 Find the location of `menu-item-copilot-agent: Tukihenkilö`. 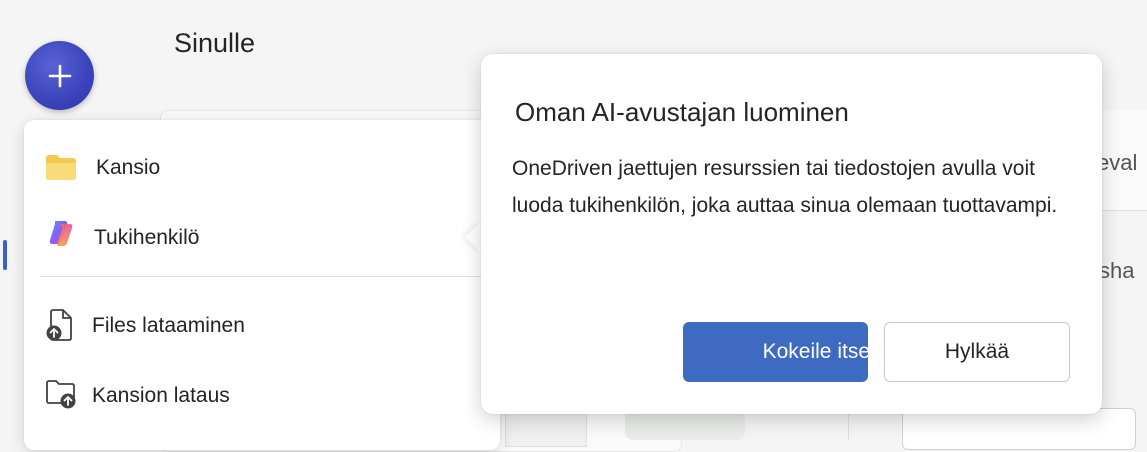

menu-item-copilot-agent: Tukihenkilö is located at coordinates (254, 237).